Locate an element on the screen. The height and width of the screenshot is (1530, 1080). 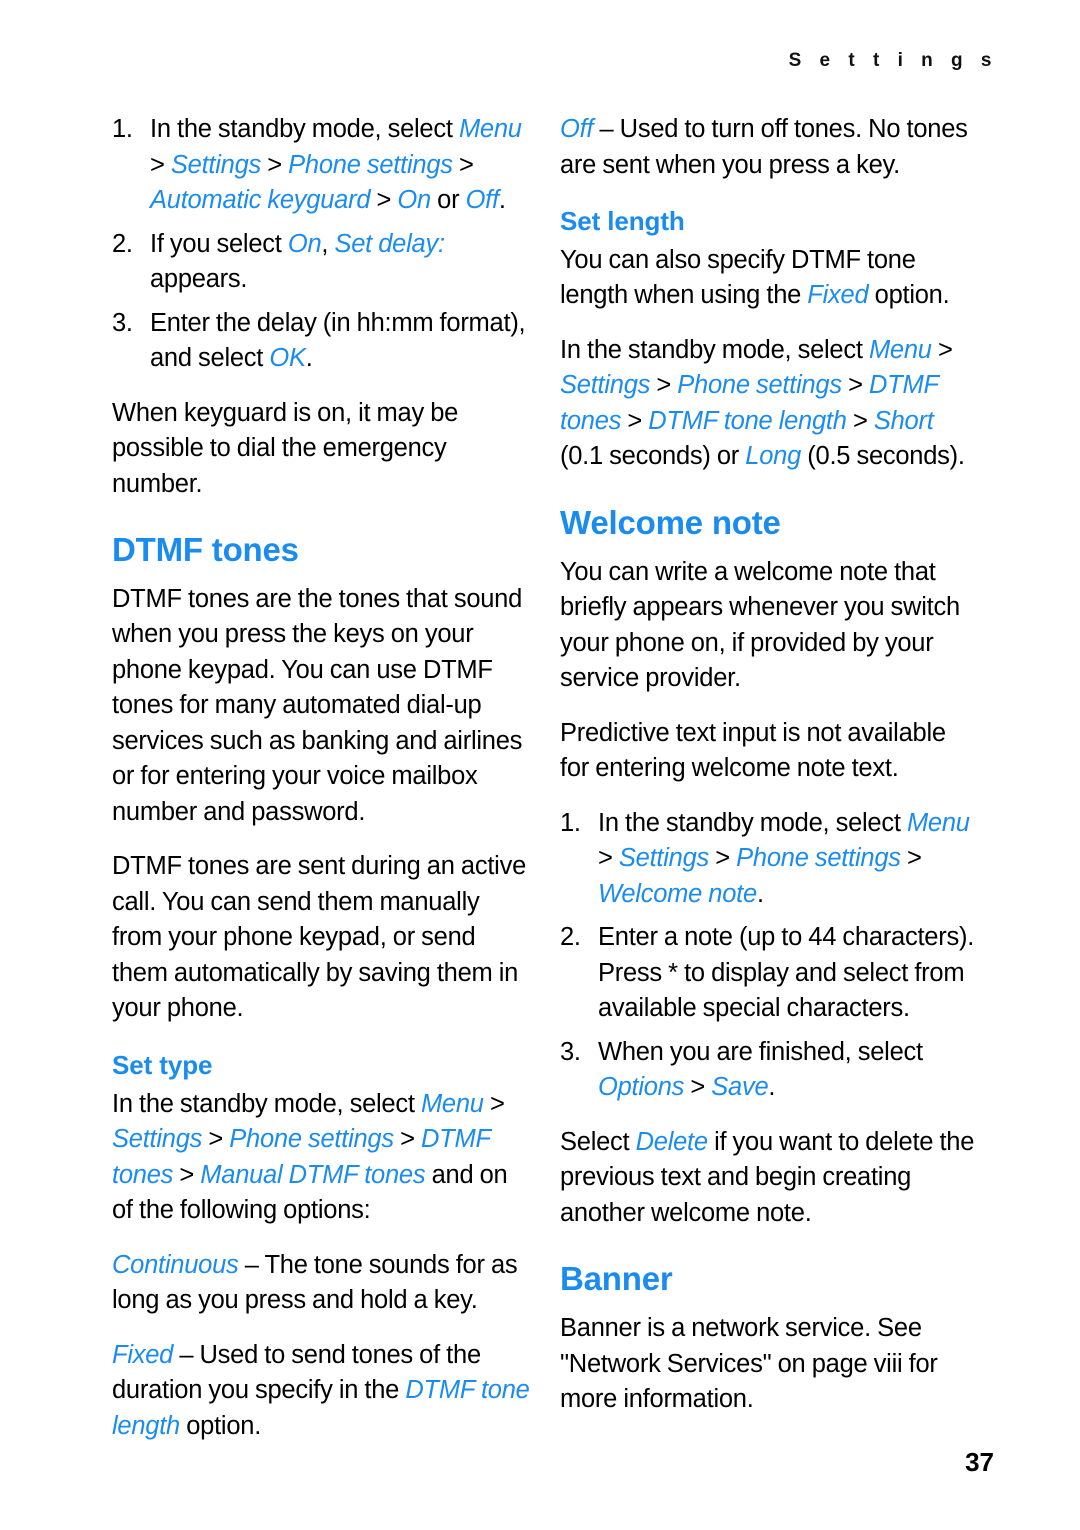
ui-path-reference: Long is located at coordinates (773, 456).